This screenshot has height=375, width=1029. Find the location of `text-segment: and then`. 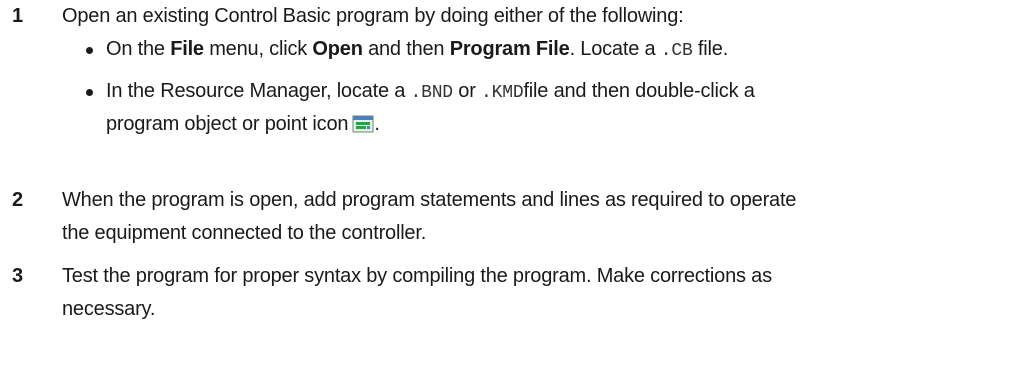

text-segment: and then is located at coordinates (406, 49).